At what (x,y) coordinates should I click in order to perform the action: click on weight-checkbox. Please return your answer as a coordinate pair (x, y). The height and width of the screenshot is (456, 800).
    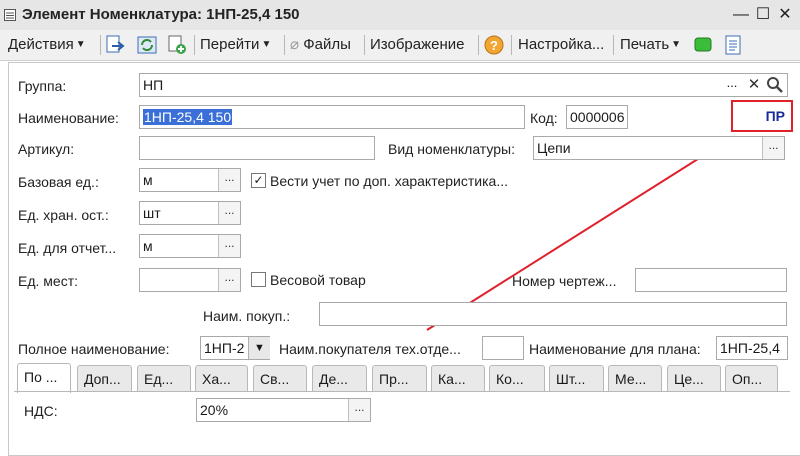
    Looking at the image, I should click on (258, 279).